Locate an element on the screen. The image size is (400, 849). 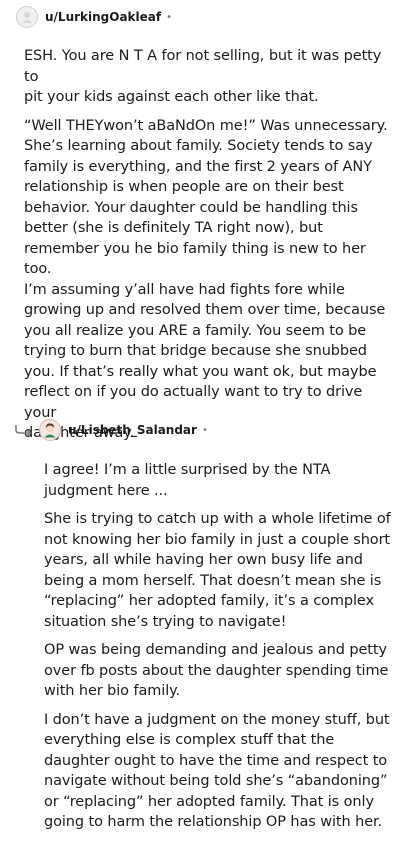
reply-arrow-icon is located at coordinates (23, 431).